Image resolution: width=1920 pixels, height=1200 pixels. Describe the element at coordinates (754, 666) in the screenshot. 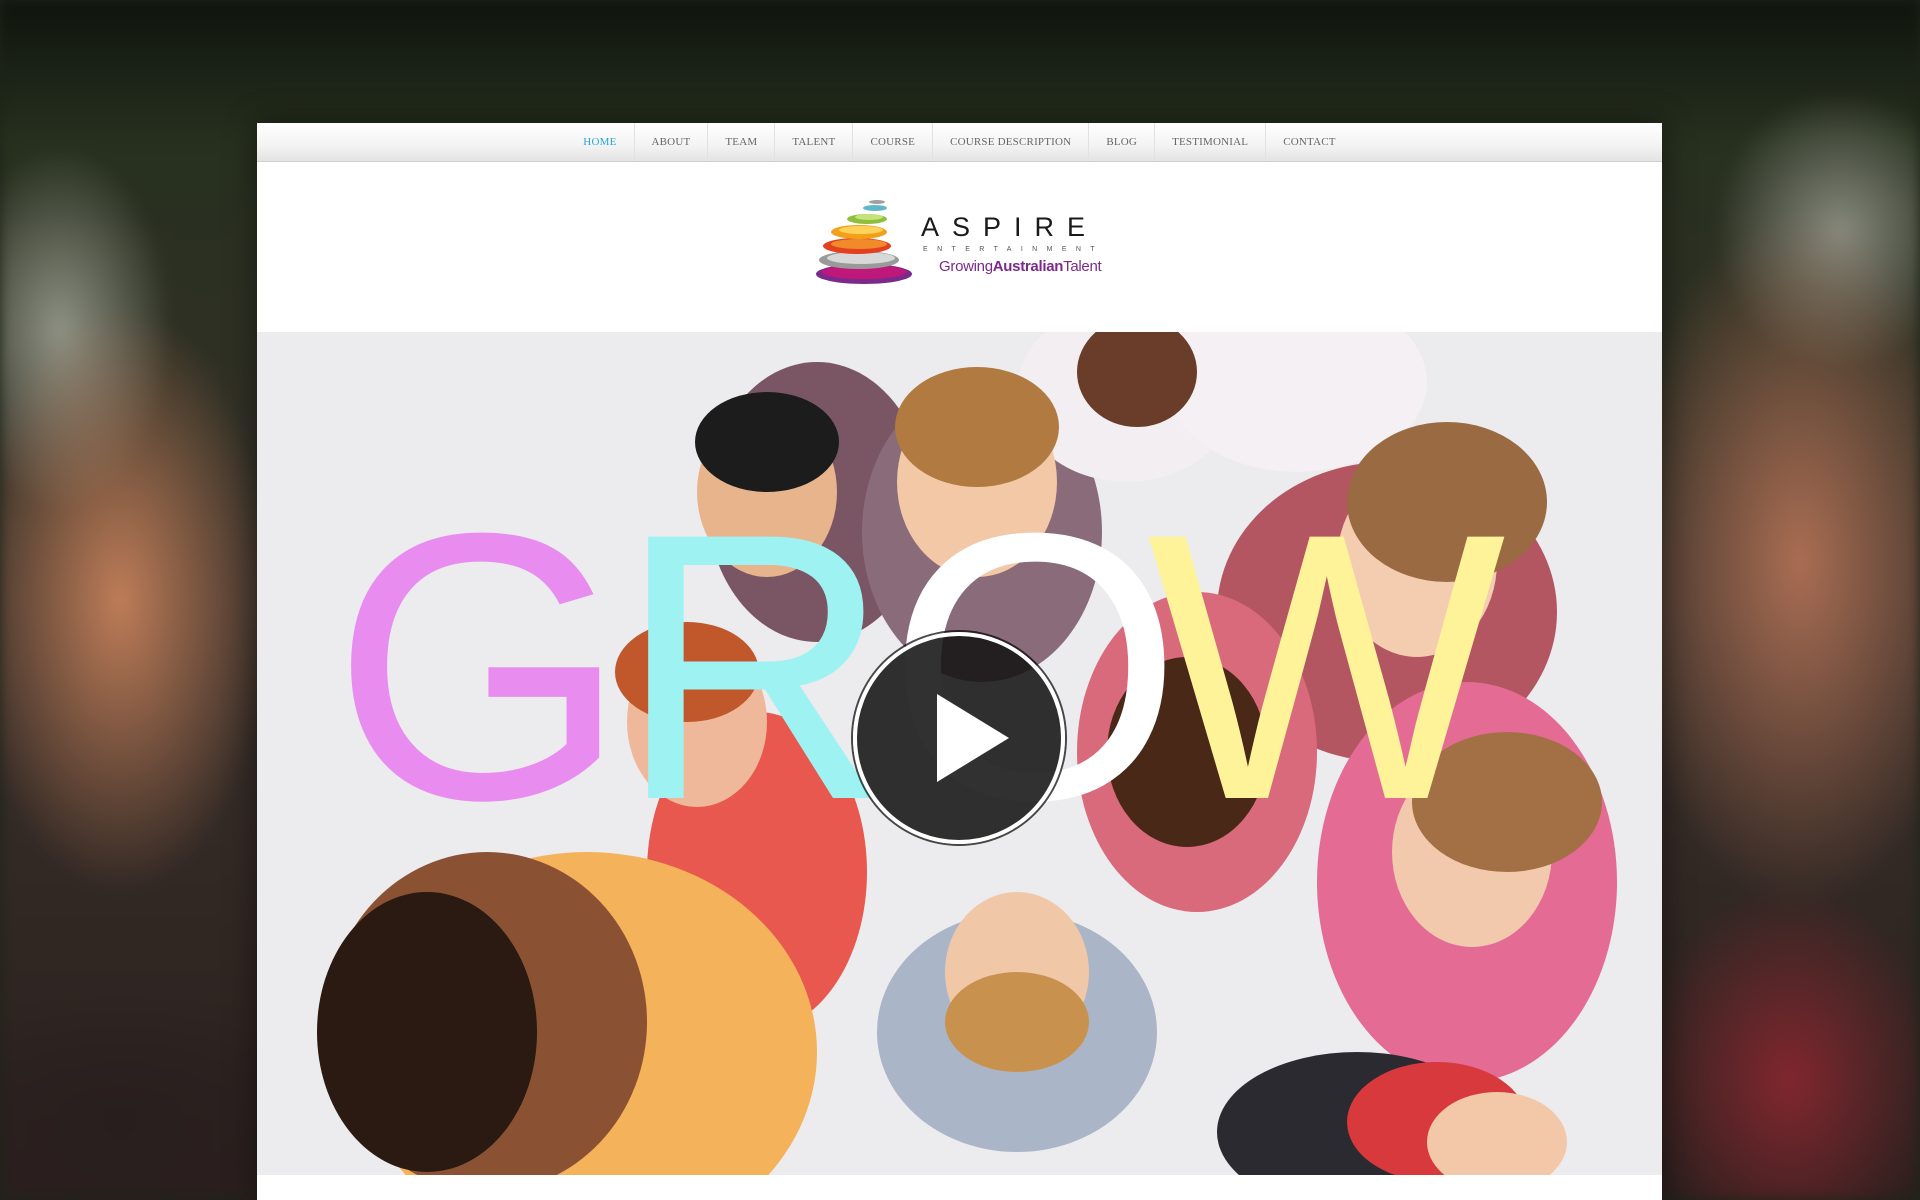

I see `grow-letter-r: R` at that location.